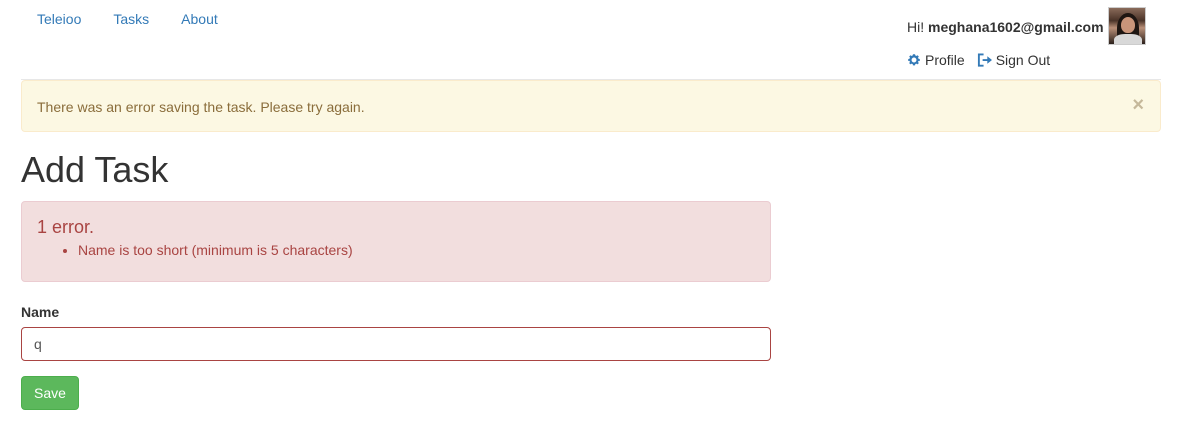 The height and width of the screenshot is (424, 1182). Describe the element at coordinates (1138, 105) in the screenshot. I see `close-icon: ×` at that location.